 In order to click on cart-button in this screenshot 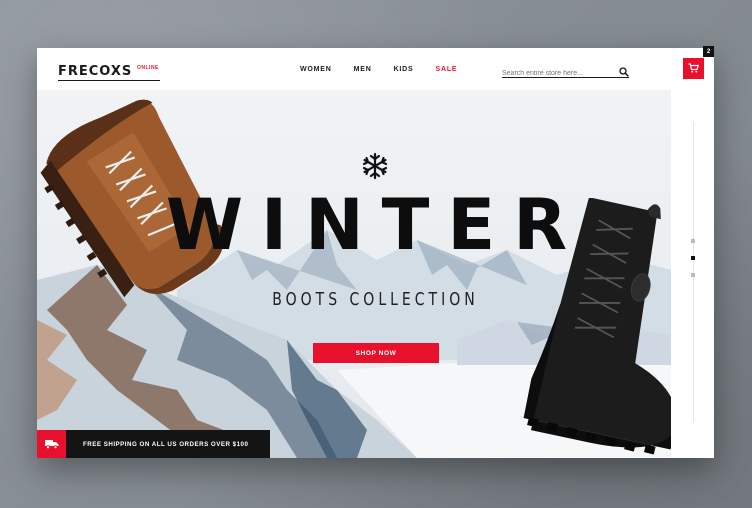, I will do `click(693, 68)`.